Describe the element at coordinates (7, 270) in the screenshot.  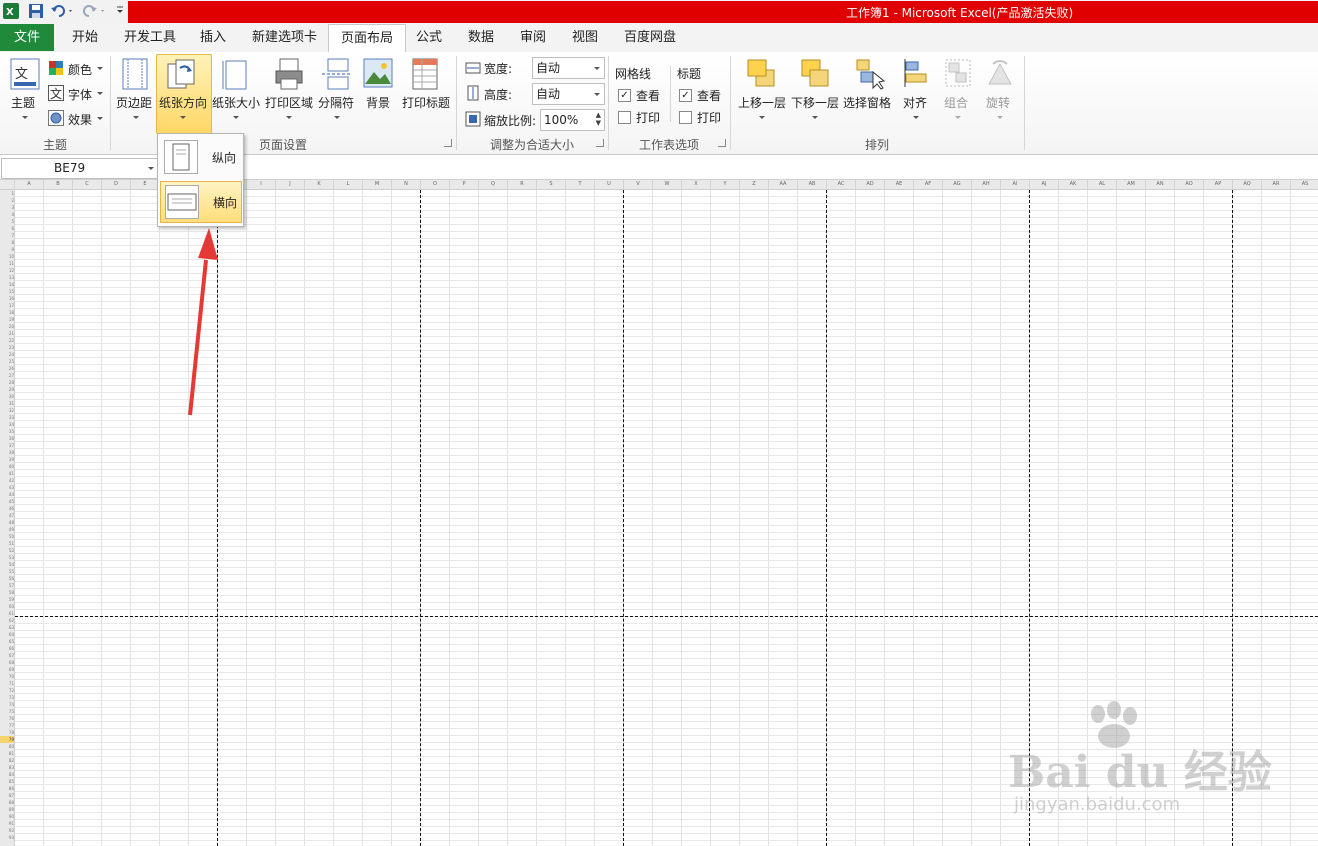
I see `row-header: 12` at that location.